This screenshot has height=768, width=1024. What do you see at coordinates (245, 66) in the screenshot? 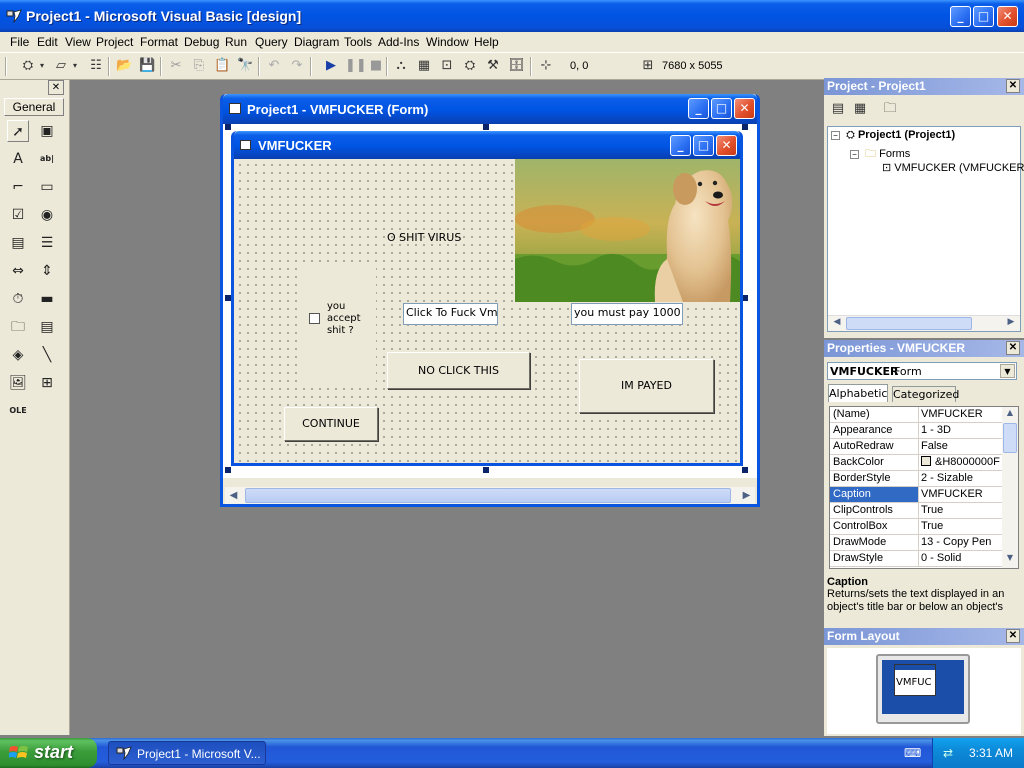
I see `find-icon: 🔭` at bounding box center [245, 66].